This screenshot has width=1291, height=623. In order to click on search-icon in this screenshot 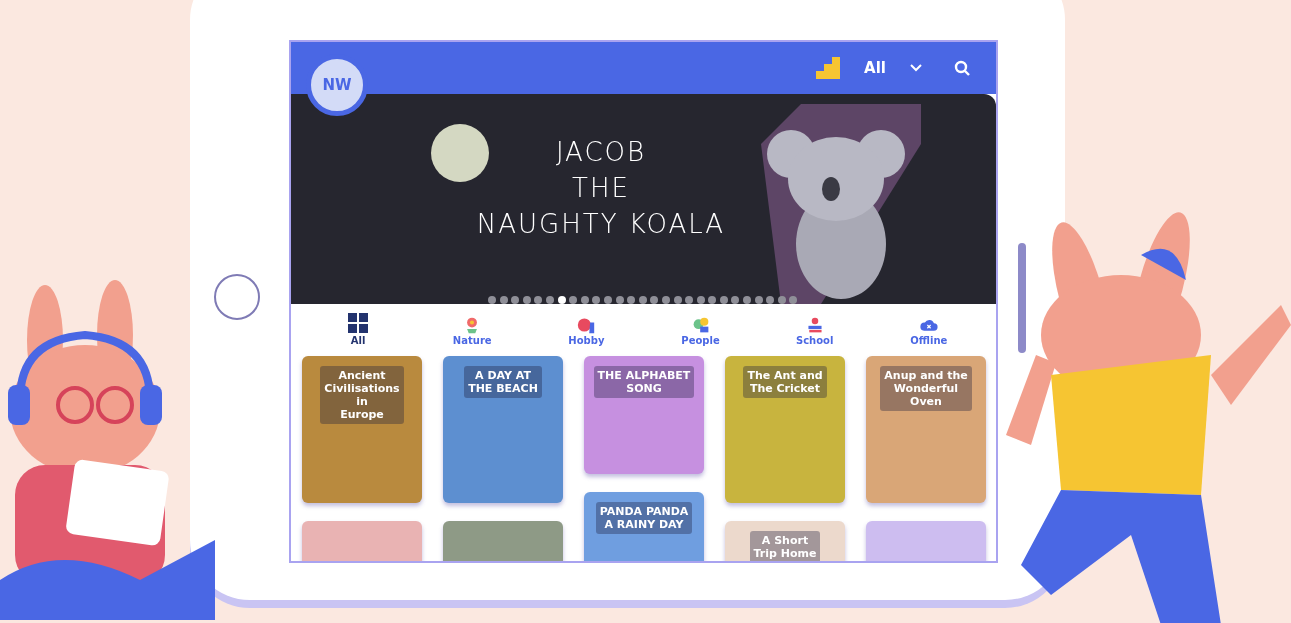, I will do `click(962, 68)`.